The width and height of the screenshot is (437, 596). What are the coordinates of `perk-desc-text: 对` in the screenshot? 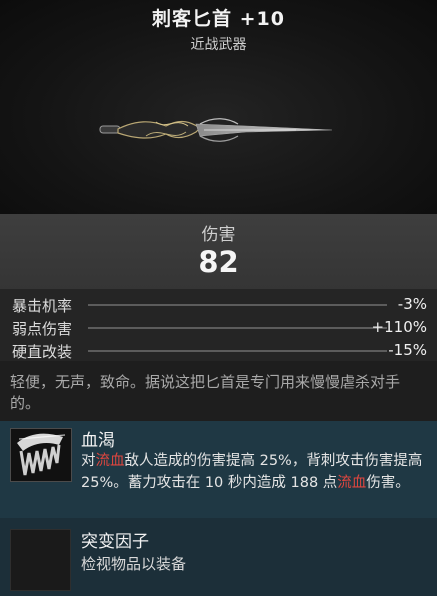 It's located at (88, 461).